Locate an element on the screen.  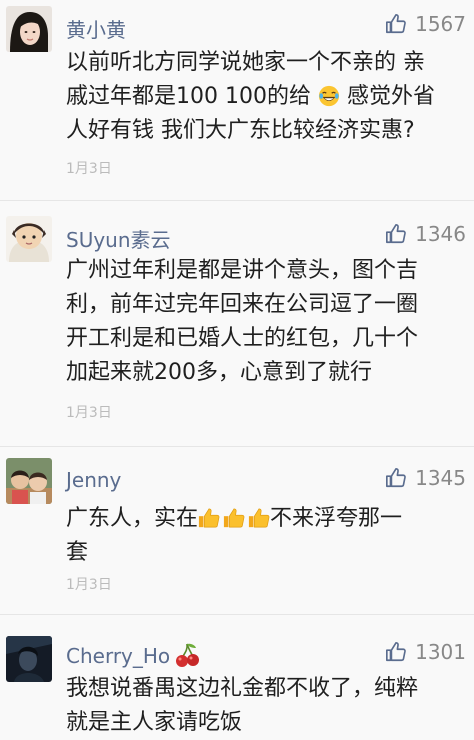
comment-line: 人好有钱 我们大广东比较经济实惠? is located at coordinates (240, 130).